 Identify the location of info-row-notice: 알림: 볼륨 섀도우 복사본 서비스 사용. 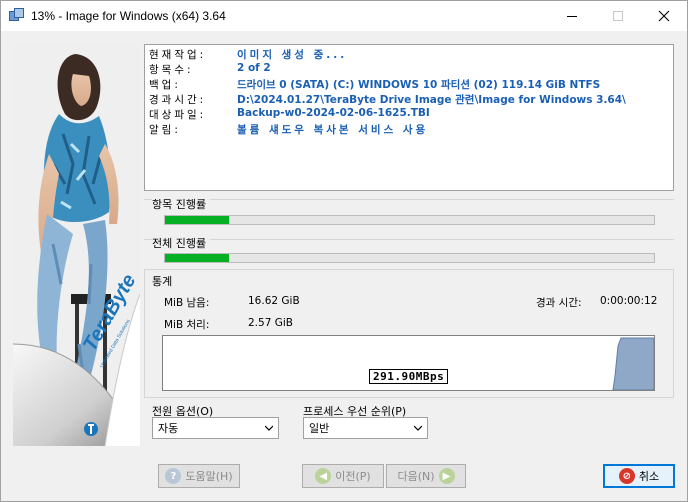
(288, 129).